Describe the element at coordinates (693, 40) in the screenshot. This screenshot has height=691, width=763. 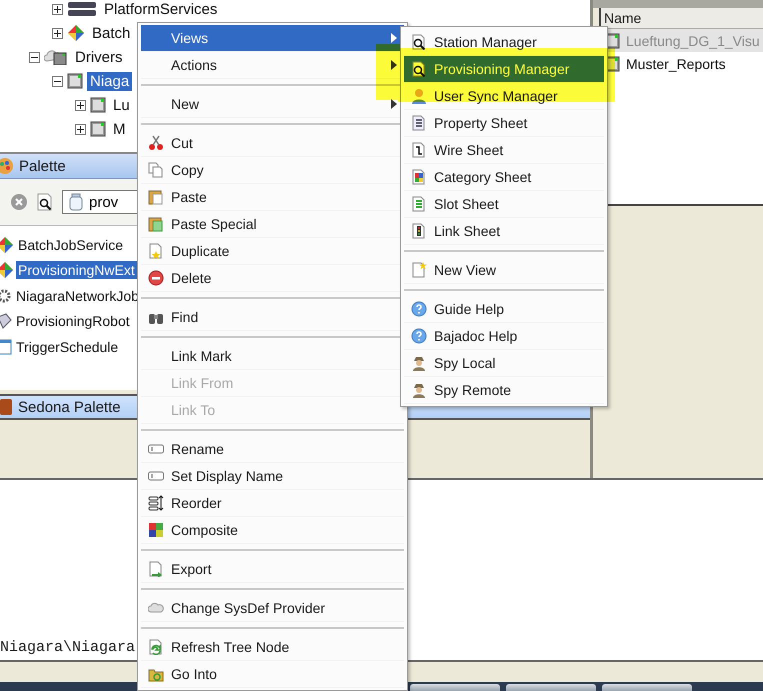
I see `table-cell: Lueftung_DG_1_Visu` at that location.